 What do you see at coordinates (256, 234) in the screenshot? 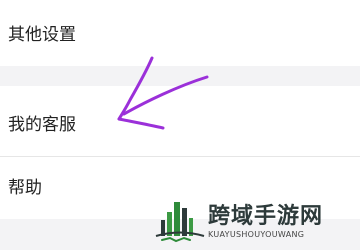
I see `watermark-subtitle: KUAYUSHOUYOUWANG` at bounding box center [256, 234].